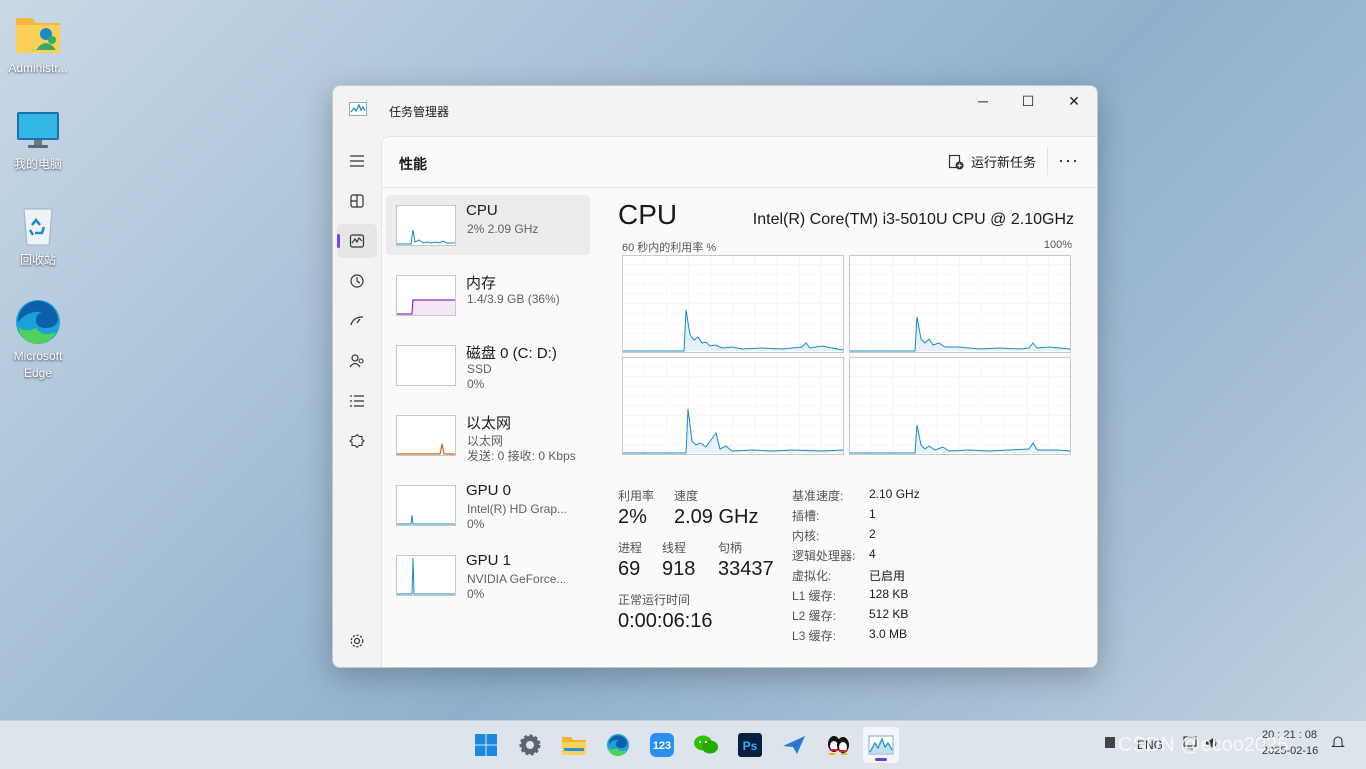 The height and width of the screenshot is (769, 1366). I want to click on taskbar-settings, so click(530, 745).